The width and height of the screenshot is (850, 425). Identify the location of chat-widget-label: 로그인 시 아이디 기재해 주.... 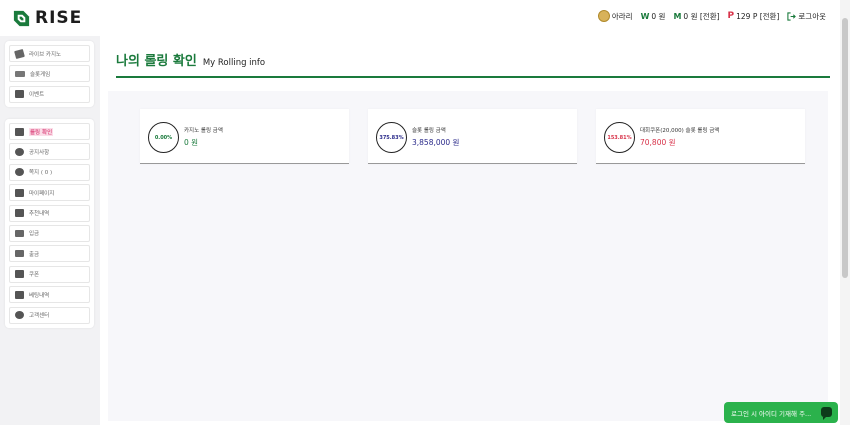
(771, 413).